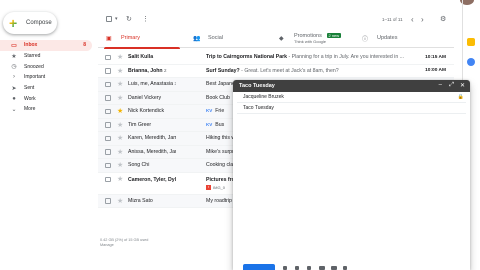 Image resolution: width=480 pixels, height=270 pixels. Describe the element at coordinates (130, 38) in the screenshot. I see `tab-primary-label: Primary` at that location.